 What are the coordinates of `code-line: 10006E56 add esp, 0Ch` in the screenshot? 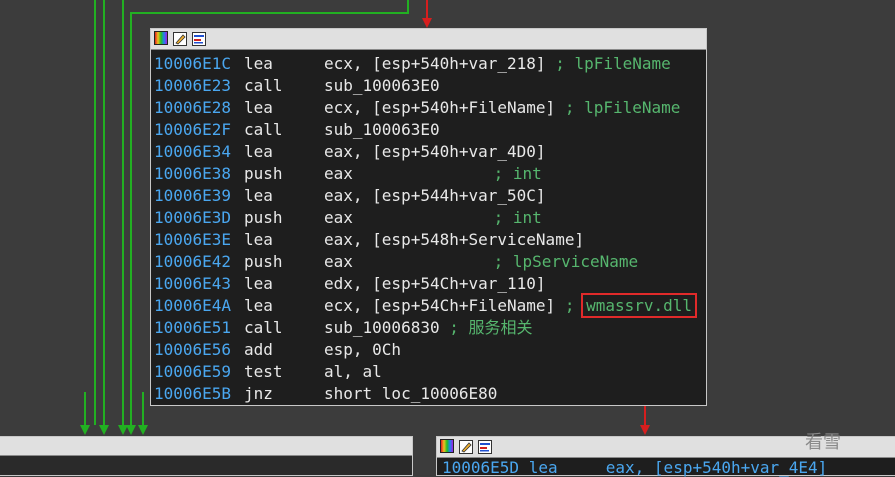 It's located at (430, 350).